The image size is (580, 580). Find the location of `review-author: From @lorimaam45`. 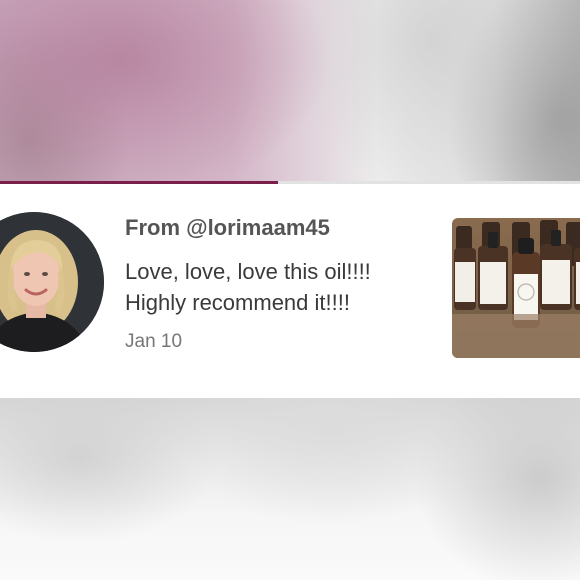

review-author: From @lorimaam45 is located at coordinates (227, 228).